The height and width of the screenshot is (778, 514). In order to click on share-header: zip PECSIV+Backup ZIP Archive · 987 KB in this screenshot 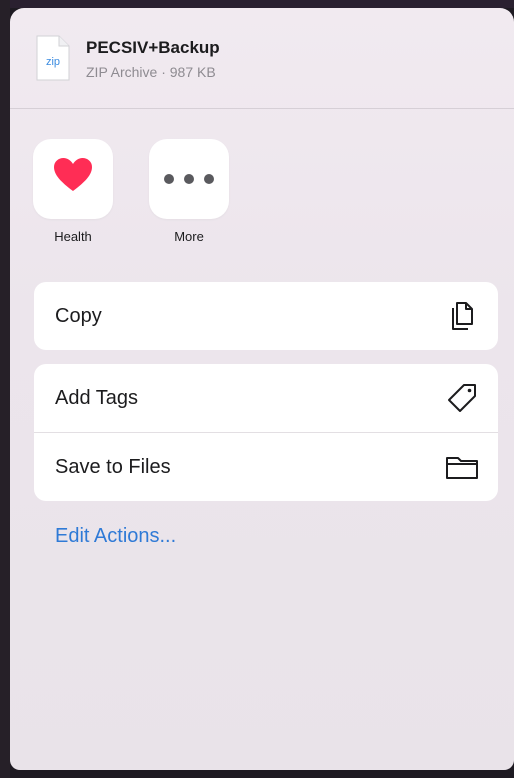, I will do `click(262, 58)`.